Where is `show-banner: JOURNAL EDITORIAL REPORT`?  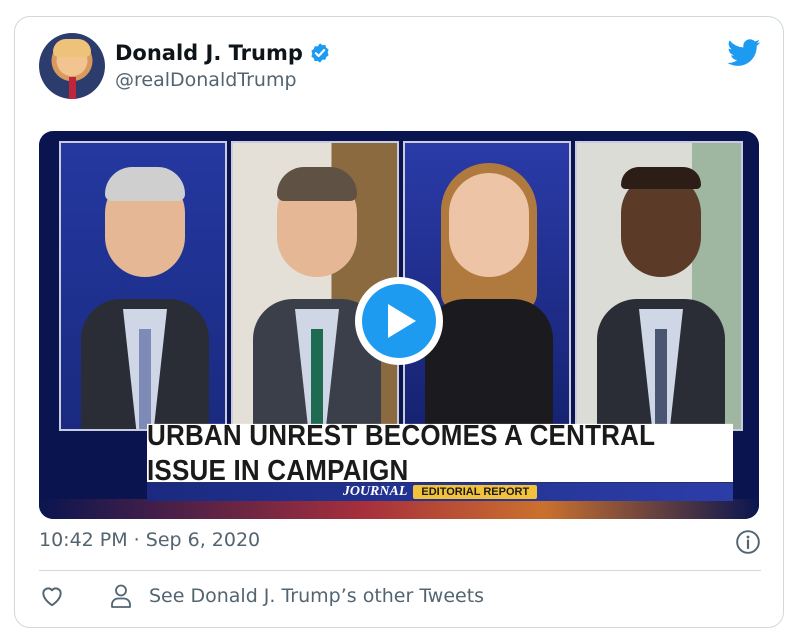 show-banner: JOURNAL EDITORIAL REPORT is located at coordinates (440, 492).